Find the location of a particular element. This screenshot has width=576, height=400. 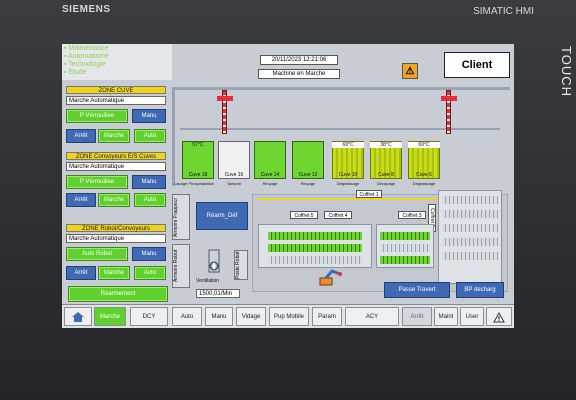

crane-right-hook is located at coordinates (449, 98).